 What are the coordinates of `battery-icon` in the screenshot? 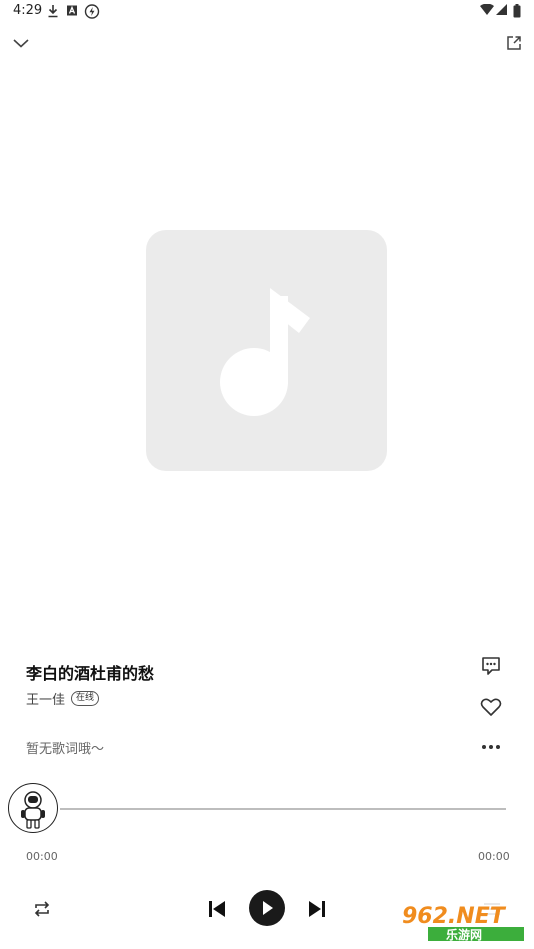 It's located at (517, 11).